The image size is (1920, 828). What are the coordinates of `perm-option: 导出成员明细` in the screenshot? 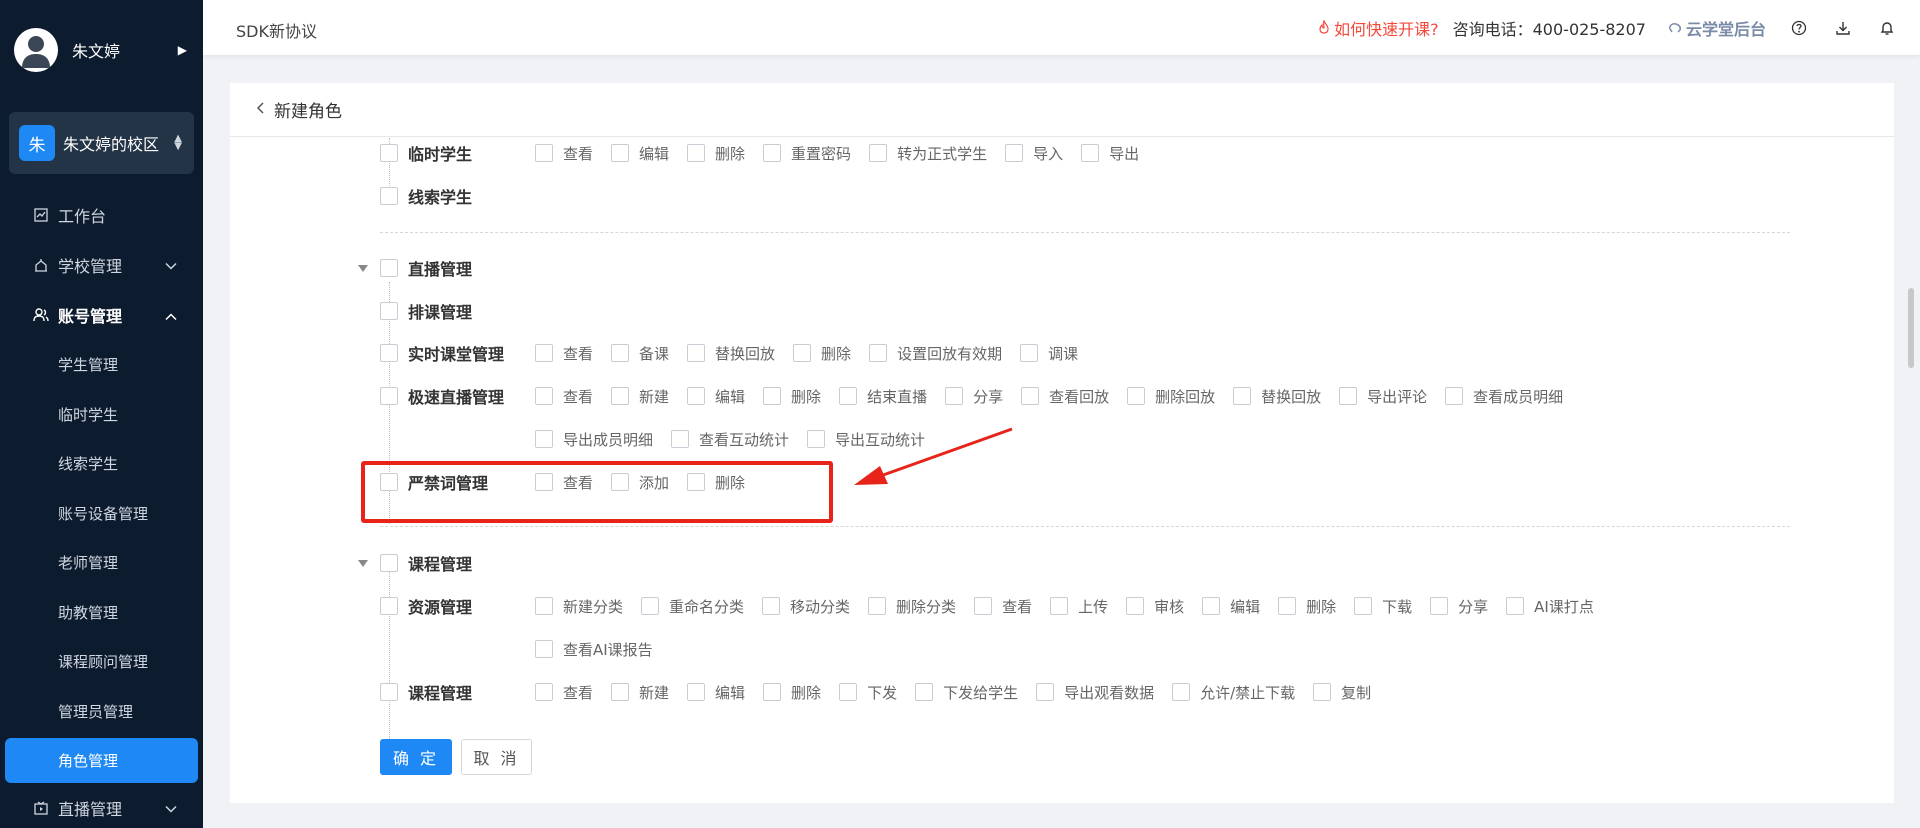 It's located at (594, 439).